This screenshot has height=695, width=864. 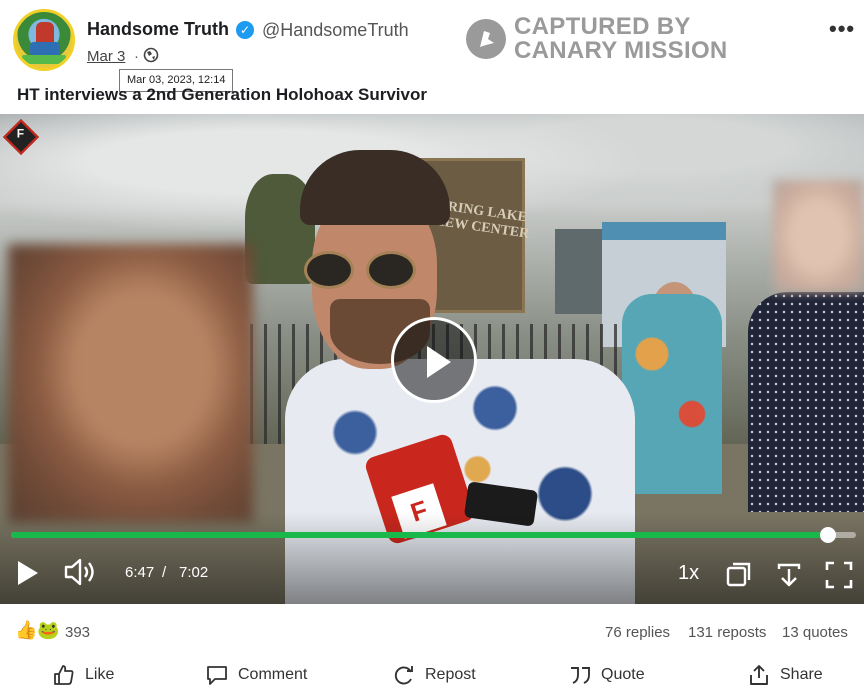 What do you see at coordinates (806, 402) in the screenshot?
I see `video-right-person` at bounding box center [806, 402].